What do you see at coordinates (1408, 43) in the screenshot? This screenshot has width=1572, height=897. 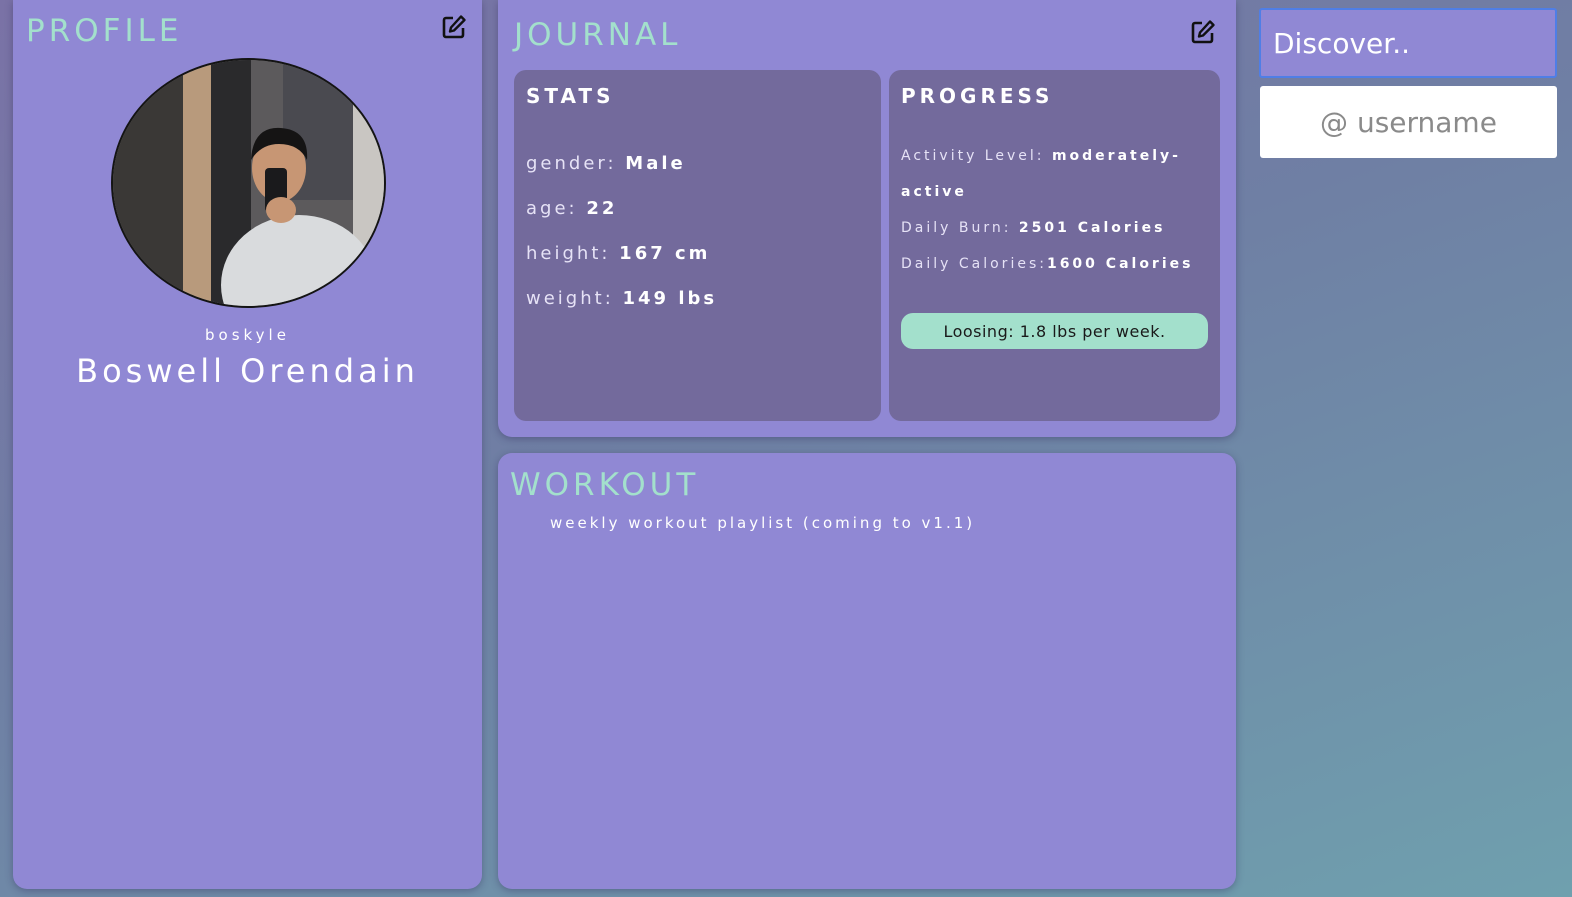 I see `discover-search-input` at bounding box center [1408, 43].